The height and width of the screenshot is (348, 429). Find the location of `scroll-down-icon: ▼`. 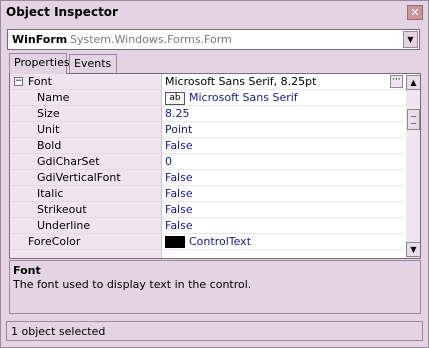

scroll-down-icon: ▼ is located at coordinates (413, 249).